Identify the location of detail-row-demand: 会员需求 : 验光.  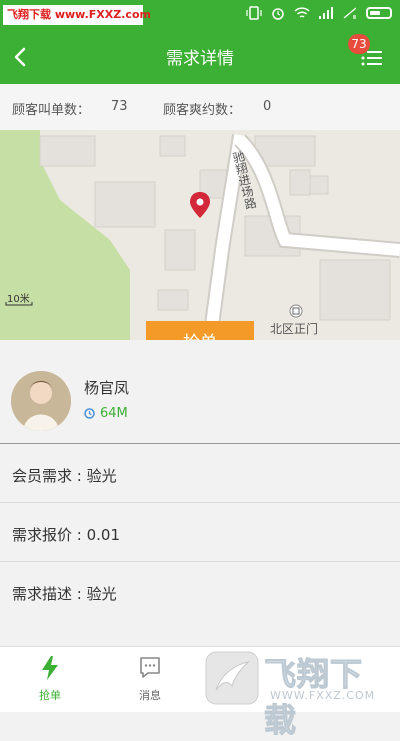
(200, 474).